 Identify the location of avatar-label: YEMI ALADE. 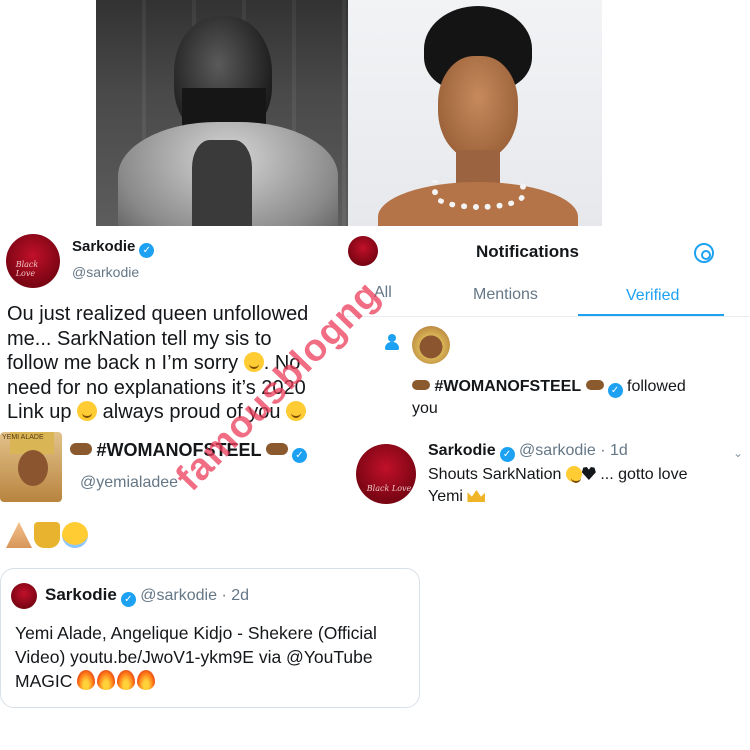
(23, 437).